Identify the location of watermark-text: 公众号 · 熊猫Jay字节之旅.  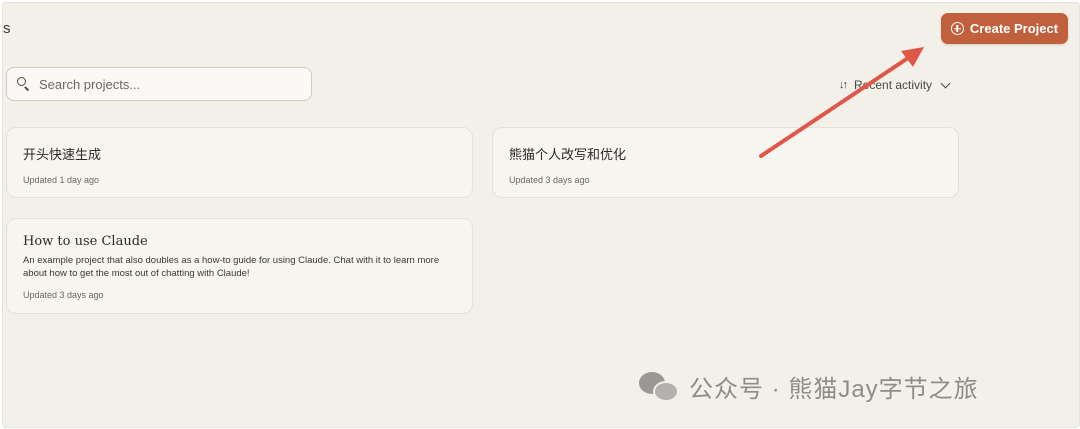
(834, 389).